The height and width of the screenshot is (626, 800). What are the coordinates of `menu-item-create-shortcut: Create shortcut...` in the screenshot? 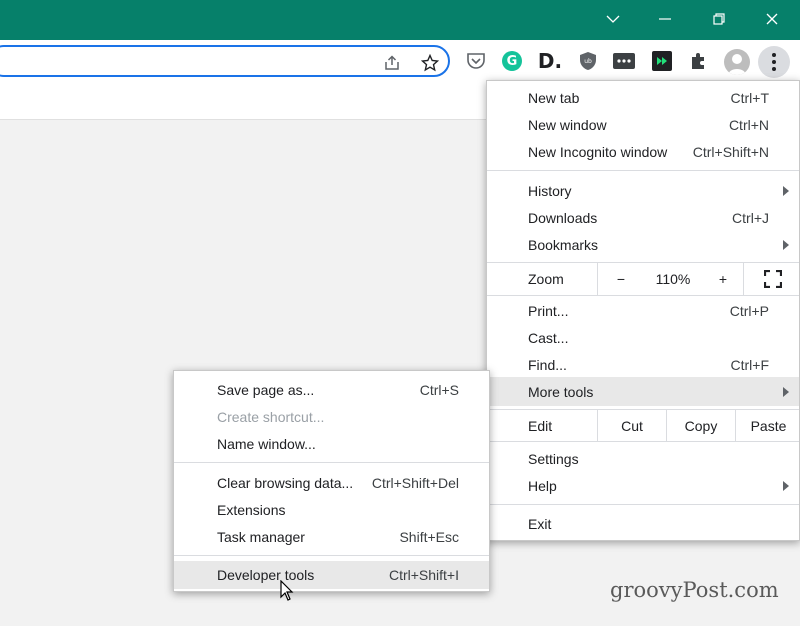 It's located at (271, 416).